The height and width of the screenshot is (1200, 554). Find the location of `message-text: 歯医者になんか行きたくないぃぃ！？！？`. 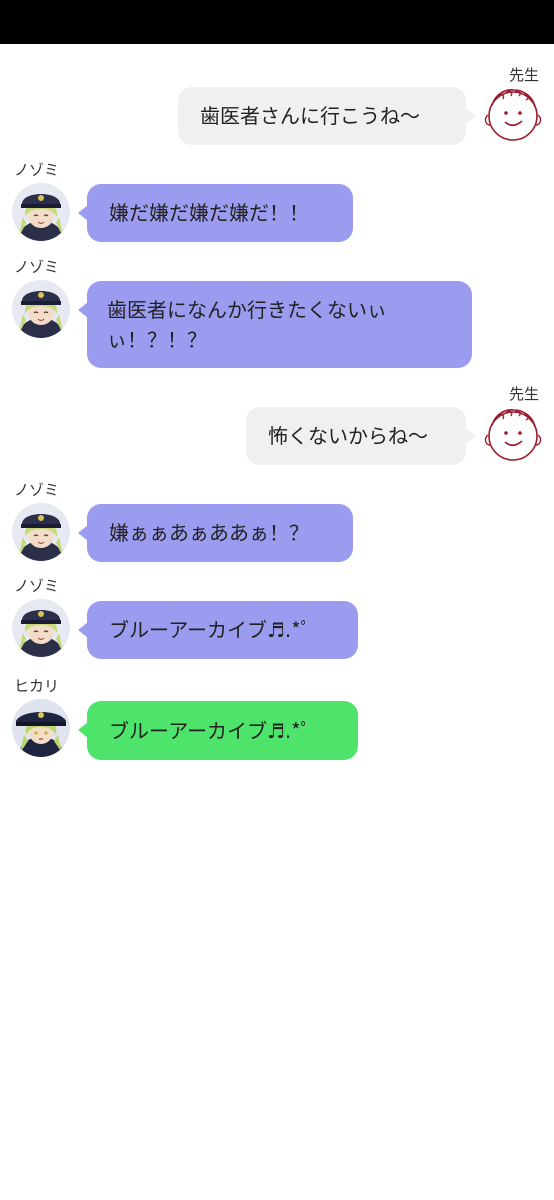

message-text: 歯医者になんか行きたくないぃぃ！？！？ is located at coordinates (247, 324).